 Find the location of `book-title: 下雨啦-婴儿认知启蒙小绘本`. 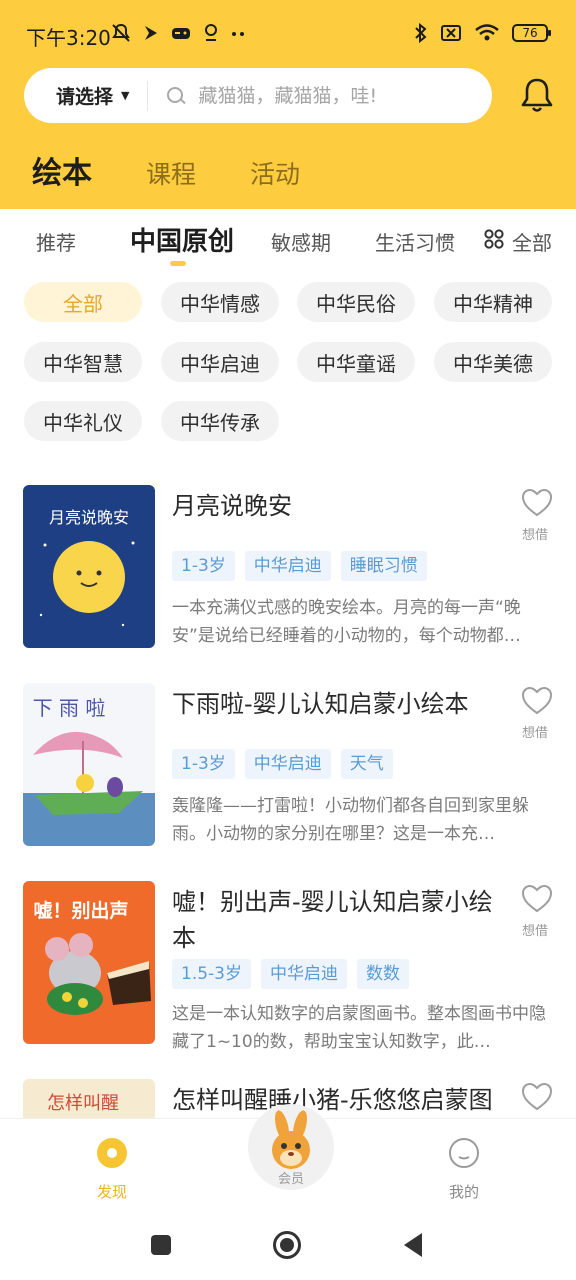

book-title: 下雨啦-婴儿认知启蒙小绘本 is located at coordinates (320, 704).